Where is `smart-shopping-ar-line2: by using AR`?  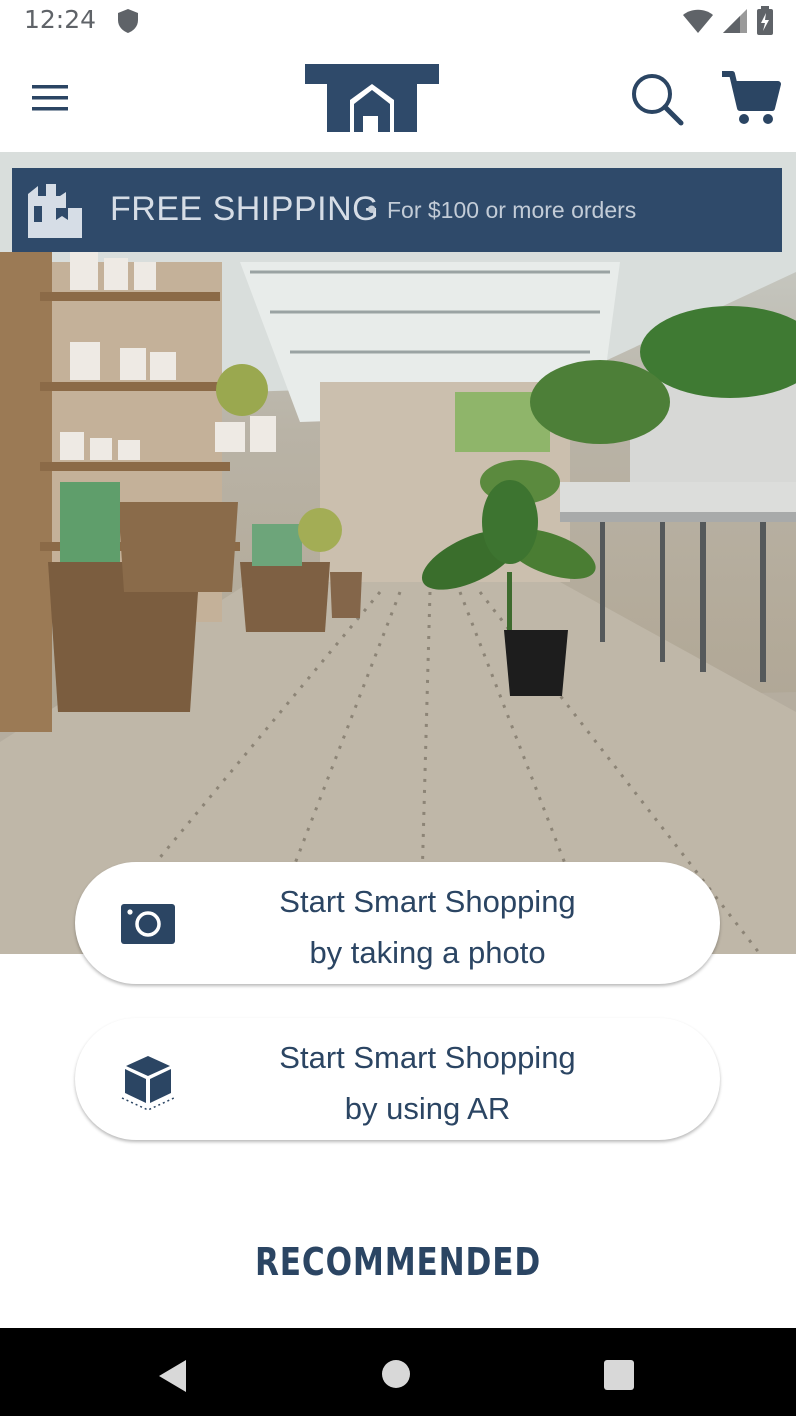
smart-shopping-ar-line2: by using AR is located at coordinates (427, 1108).